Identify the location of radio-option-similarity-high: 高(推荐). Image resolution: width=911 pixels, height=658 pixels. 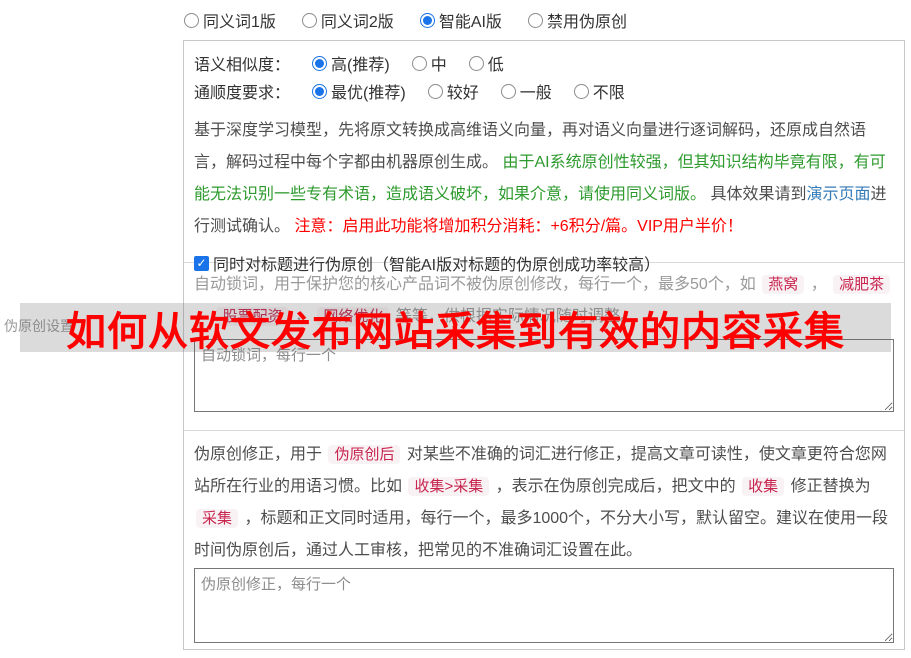
(351, 63).